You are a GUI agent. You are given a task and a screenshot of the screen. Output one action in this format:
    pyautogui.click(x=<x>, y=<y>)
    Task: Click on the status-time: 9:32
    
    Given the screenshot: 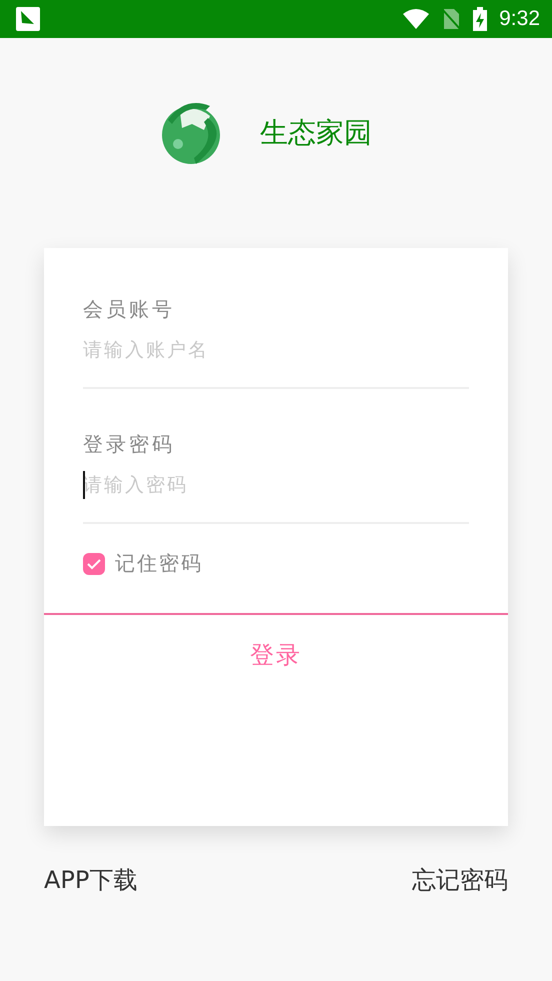 What is the action you would take?
    pyautogui.click(x=519, y=19)
    